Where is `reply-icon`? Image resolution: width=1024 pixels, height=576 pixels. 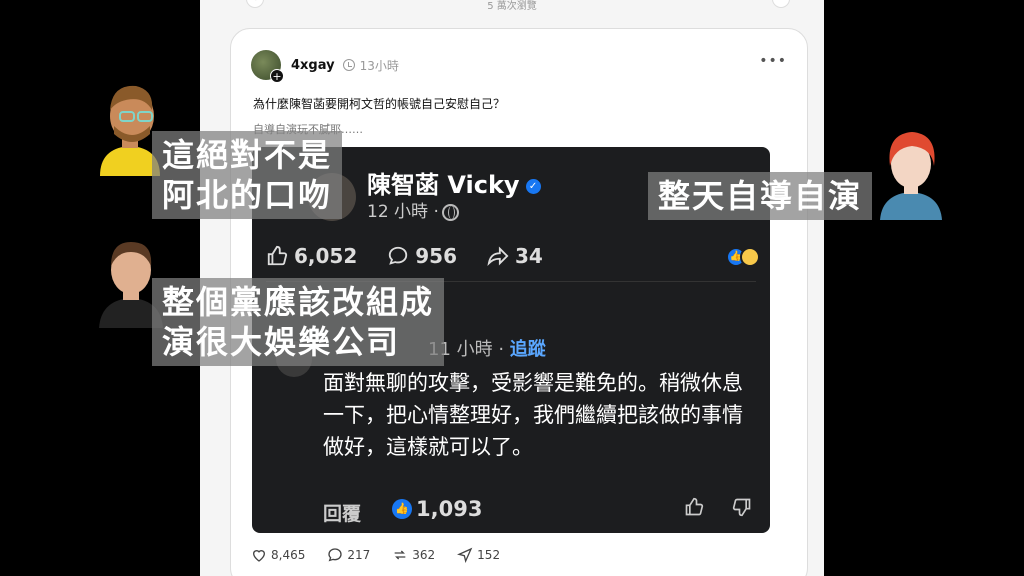 reply-icon is located at coordinates (335, 555).